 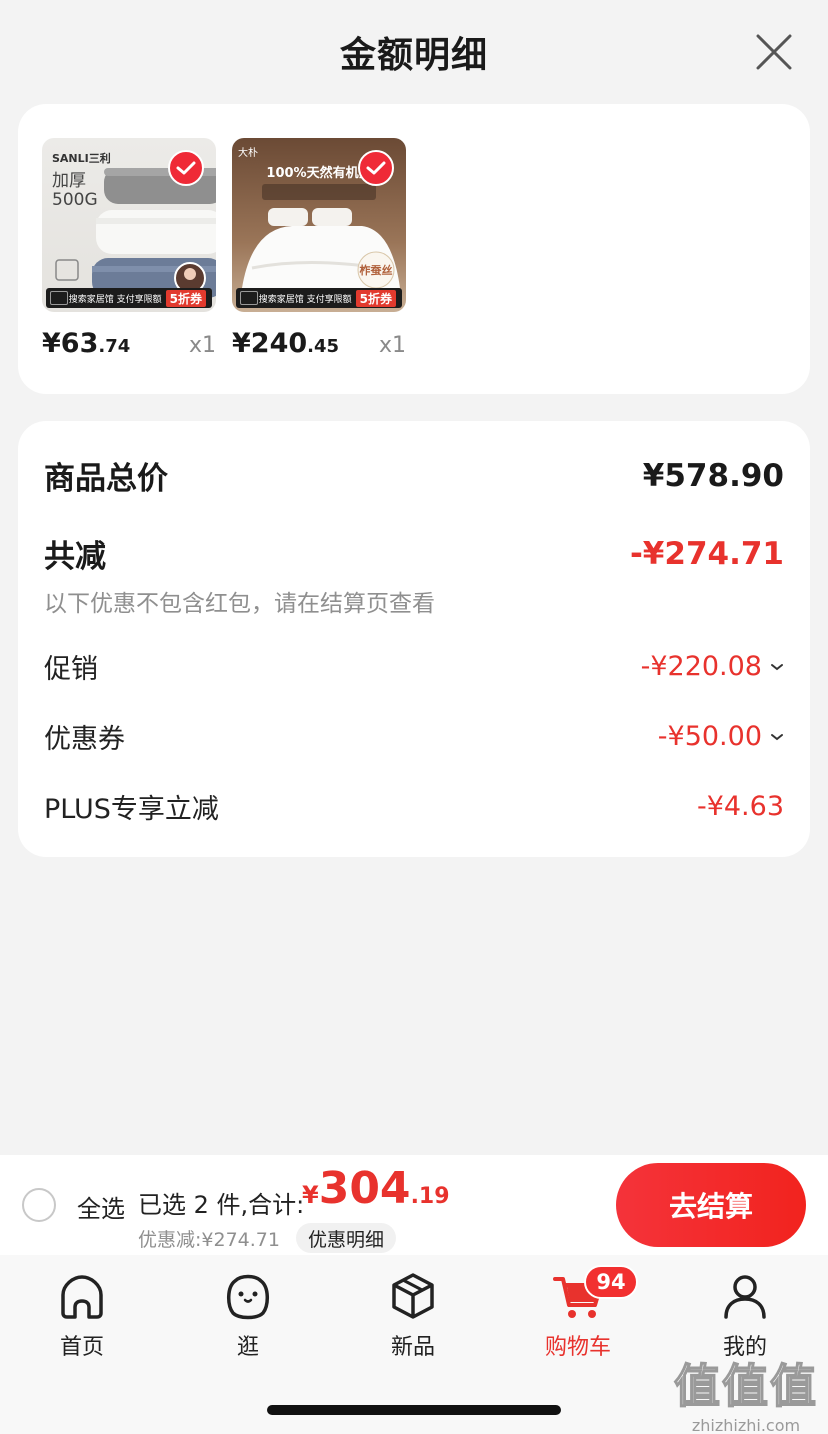 What do you see at coordinates (706, 553) in the screenshot?
I see `reduction-amount: -¥274.71` at bounding box center [706, 553].